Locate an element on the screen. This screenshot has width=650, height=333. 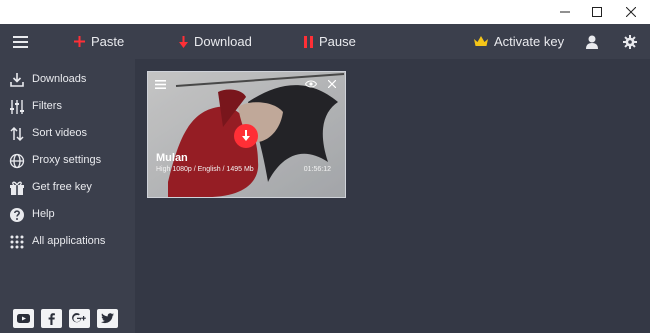
help-icon is located at coordinates (17, 215).